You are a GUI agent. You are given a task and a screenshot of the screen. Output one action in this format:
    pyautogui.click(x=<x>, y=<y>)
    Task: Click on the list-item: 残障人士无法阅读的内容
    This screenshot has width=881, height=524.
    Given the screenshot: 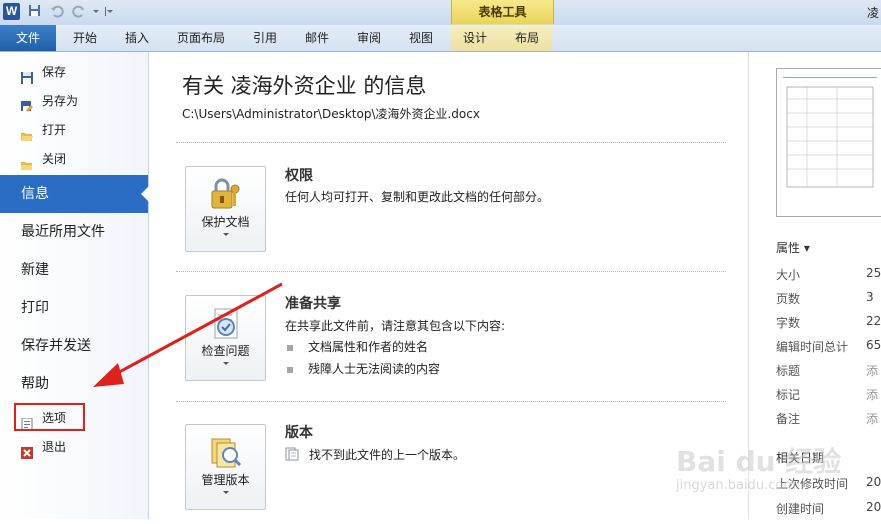 What is the action you would take?
    pyautogui.click(x=363, y=368)
    